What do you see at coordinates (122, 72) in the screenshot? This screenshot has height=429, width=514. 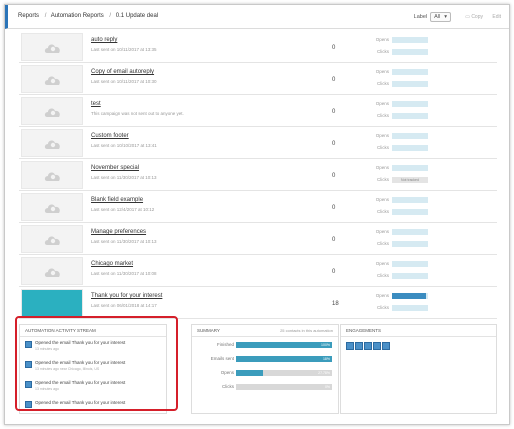 I see `campaign-name-link: Copy of email autoreply` at bounding box center [122, 72].